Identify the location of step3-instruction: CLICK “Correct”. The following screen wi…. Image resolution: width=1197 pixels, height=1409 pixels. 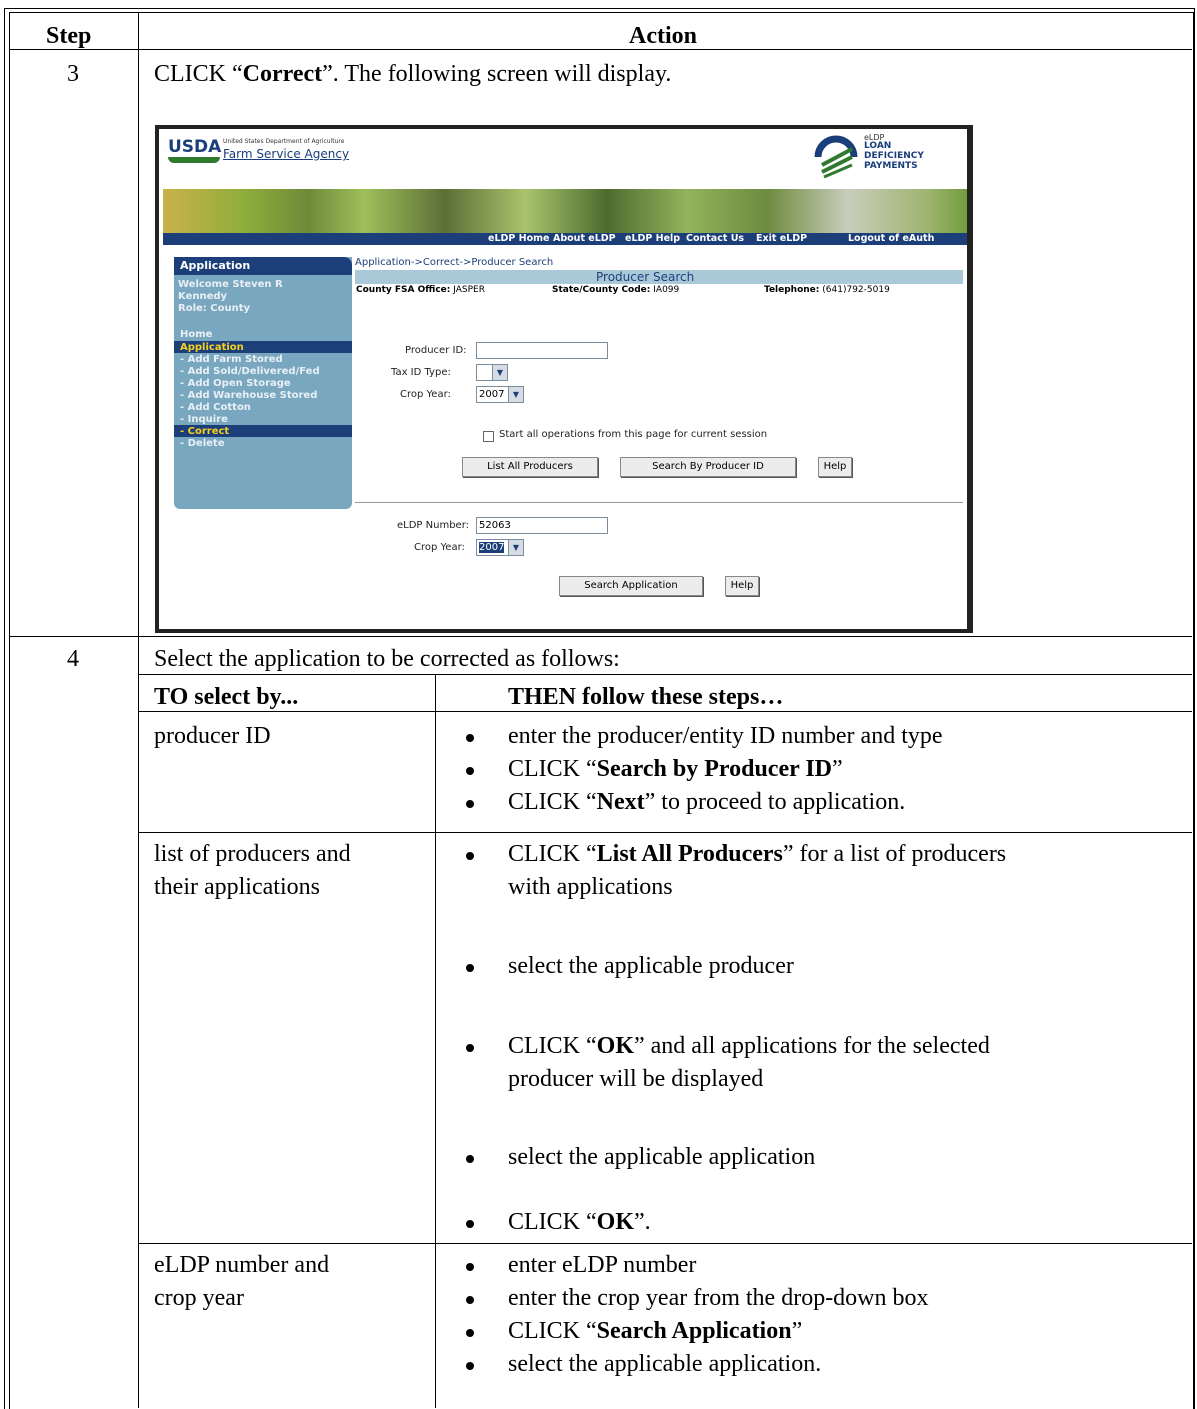
(413, 74).